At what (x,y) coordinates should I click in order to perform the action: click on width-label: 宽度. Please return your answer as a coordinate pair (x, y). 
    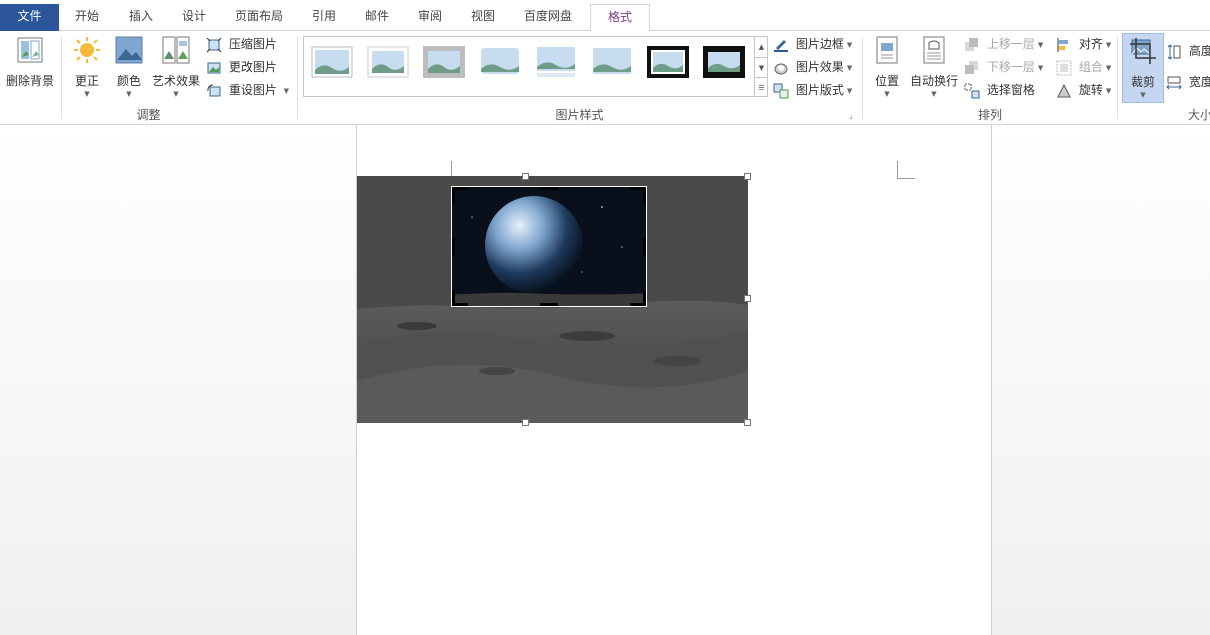
    Looking at the image, I should click on (1199, 82).